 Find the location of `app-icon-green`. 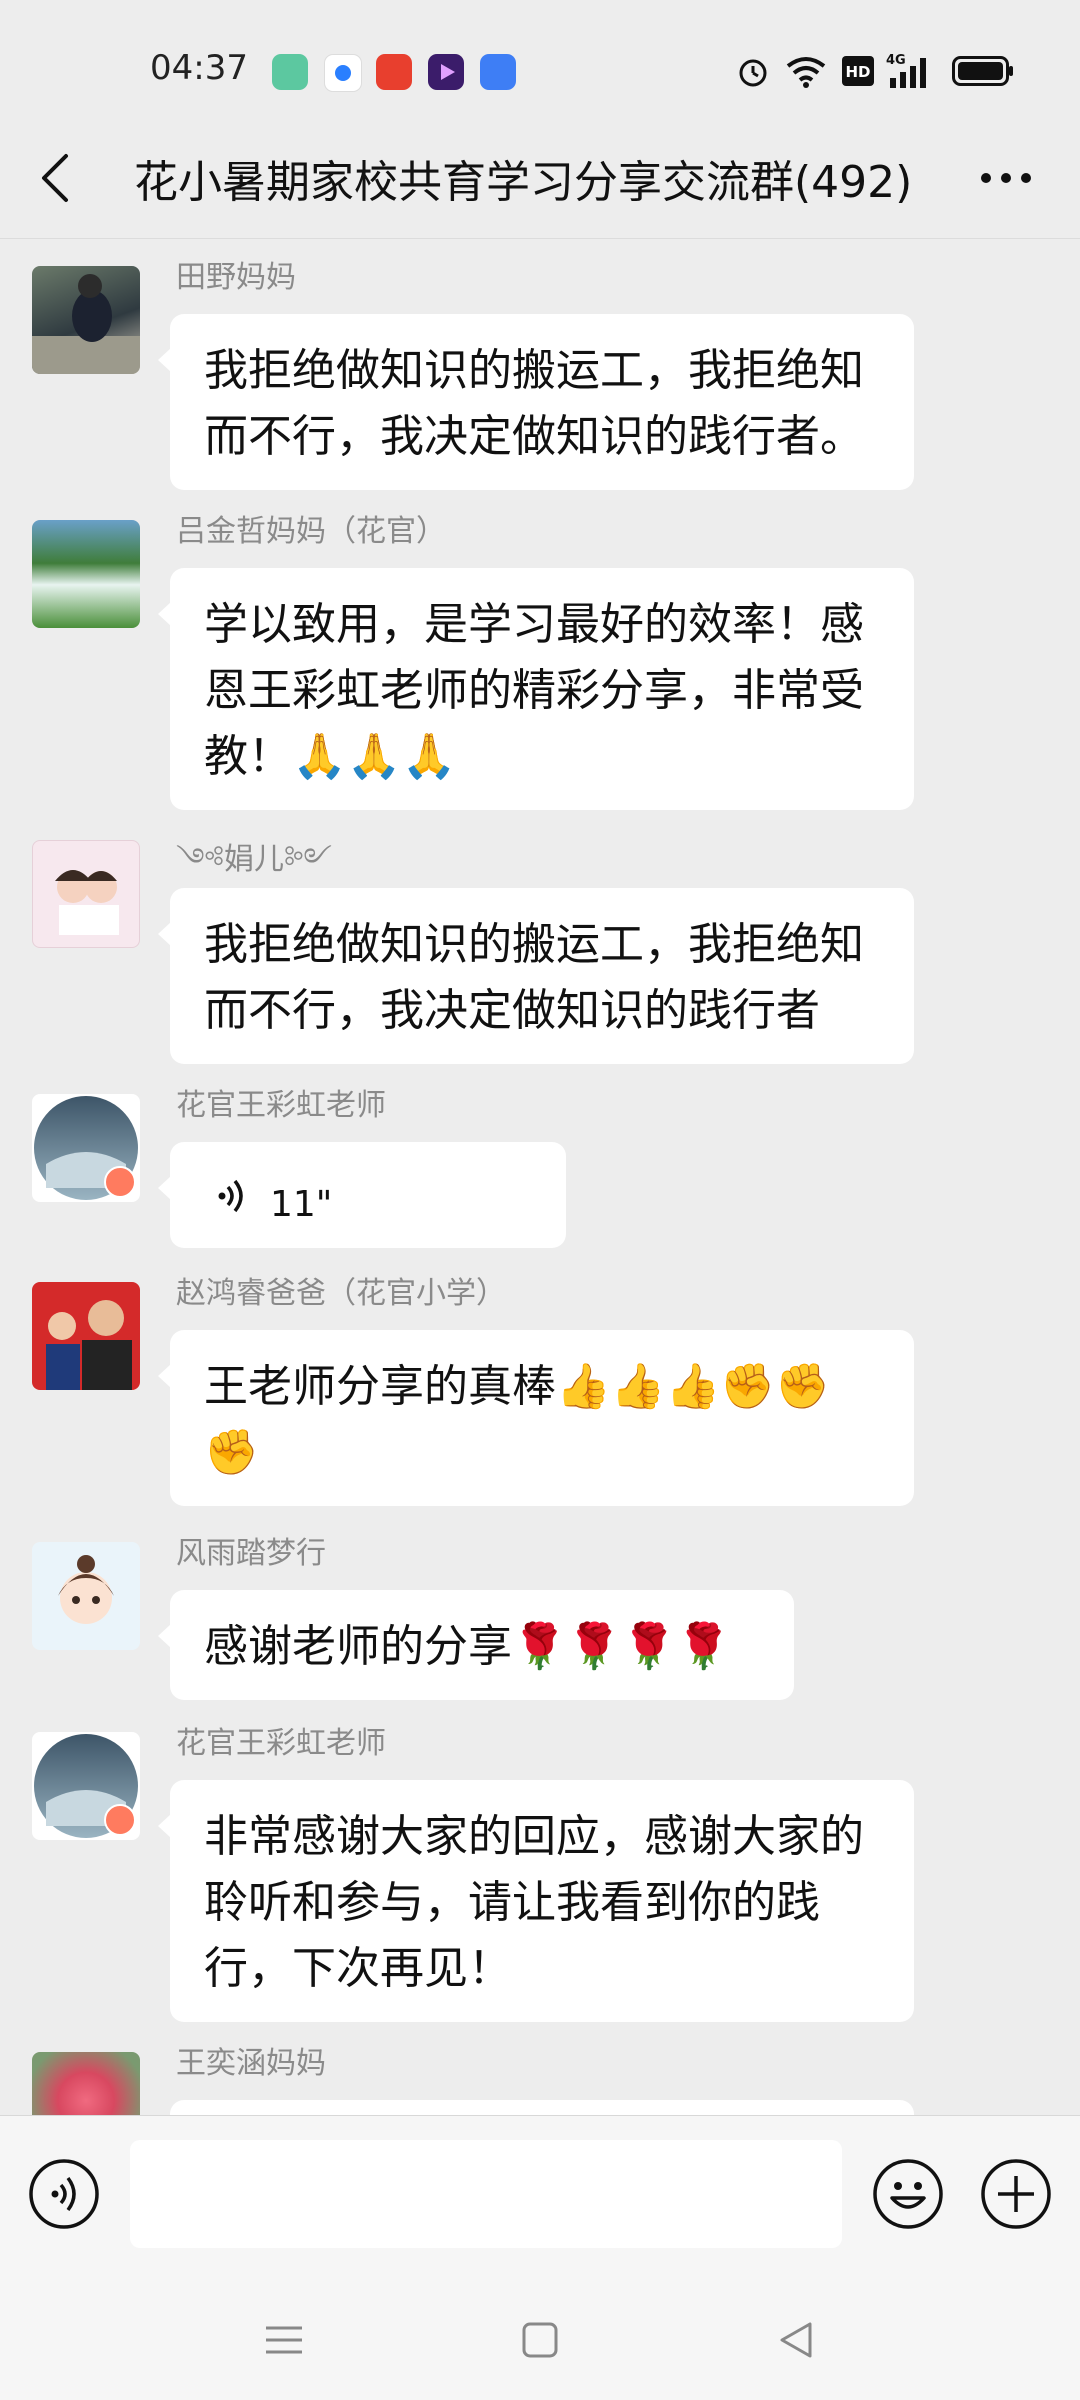

app-icon-green is located at coordinates (290, 72).